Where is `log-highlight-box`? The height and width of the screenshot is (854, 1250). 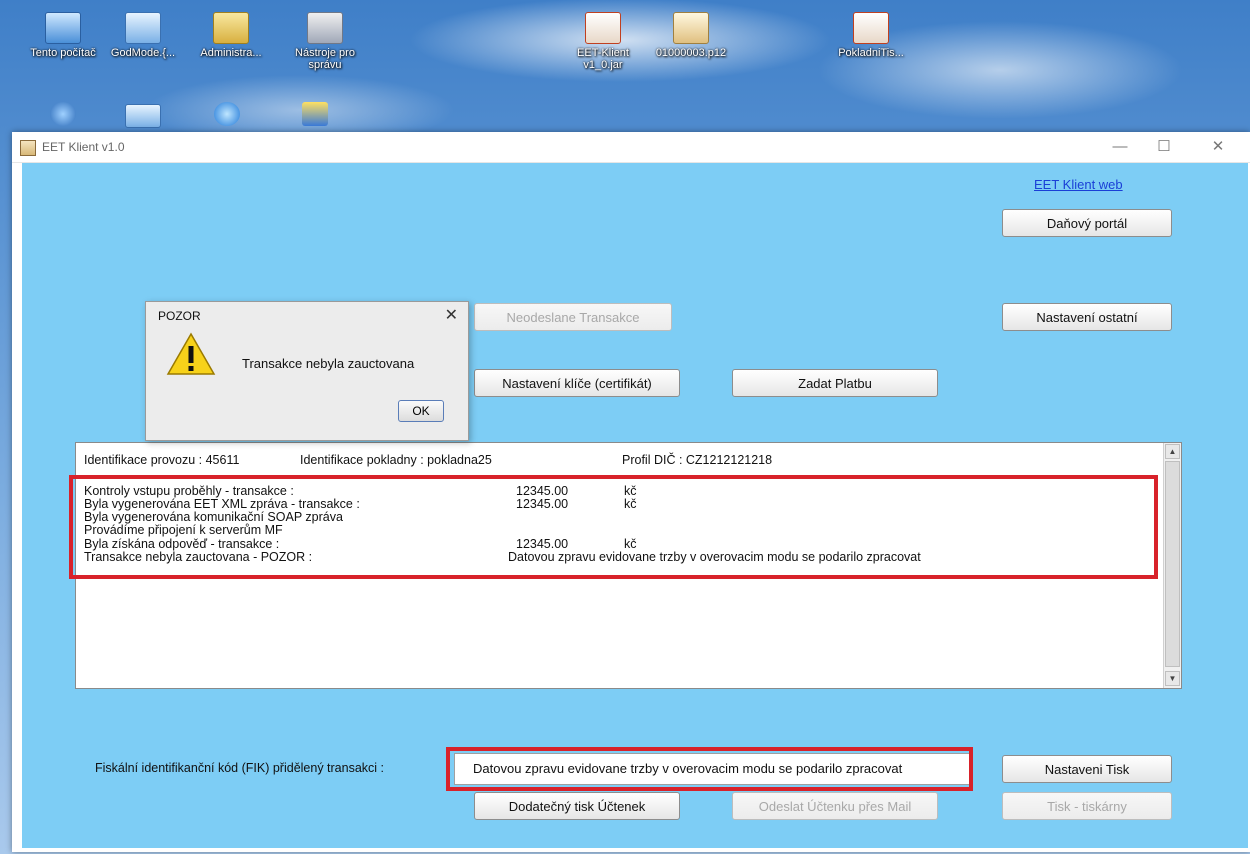
log-highlight-box is located at coordinates (613, 527).